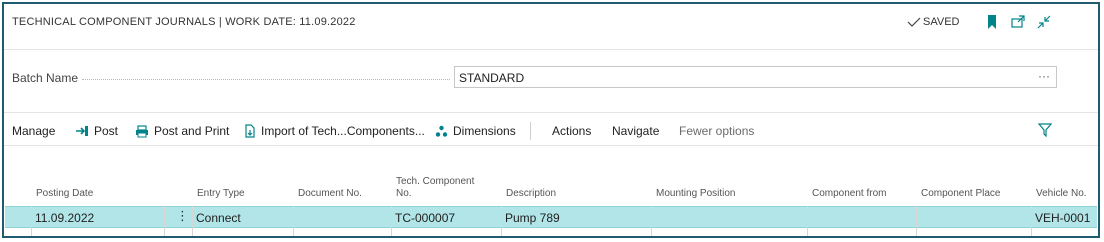 The width and height of the screenshot is (1104, 242). Describe the element at coordinates (330, 194) in the screenshot. I see `column-header-document-no: Document No.` at that location.